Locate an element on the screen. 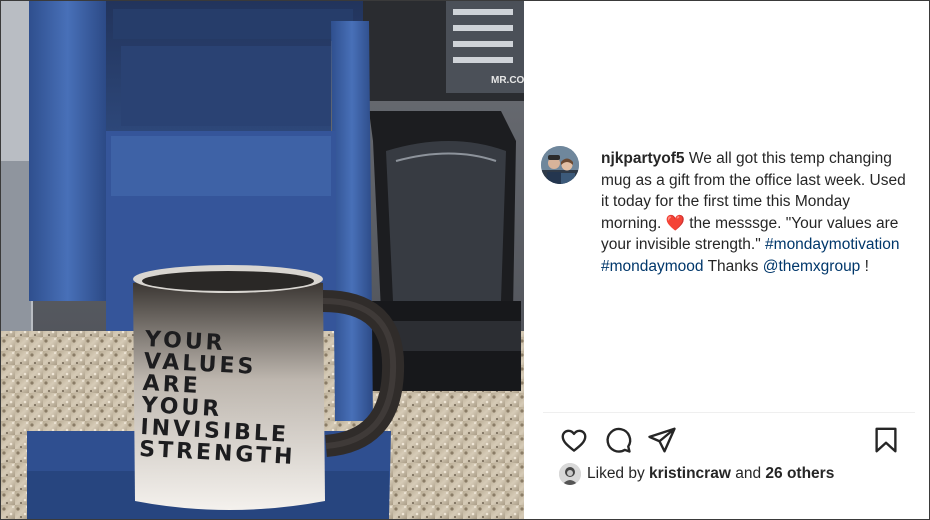 This screenshot has width=930, height=520. likes-summary: Liked by kristincraw and 26 others is located at coordinates (696, 474).